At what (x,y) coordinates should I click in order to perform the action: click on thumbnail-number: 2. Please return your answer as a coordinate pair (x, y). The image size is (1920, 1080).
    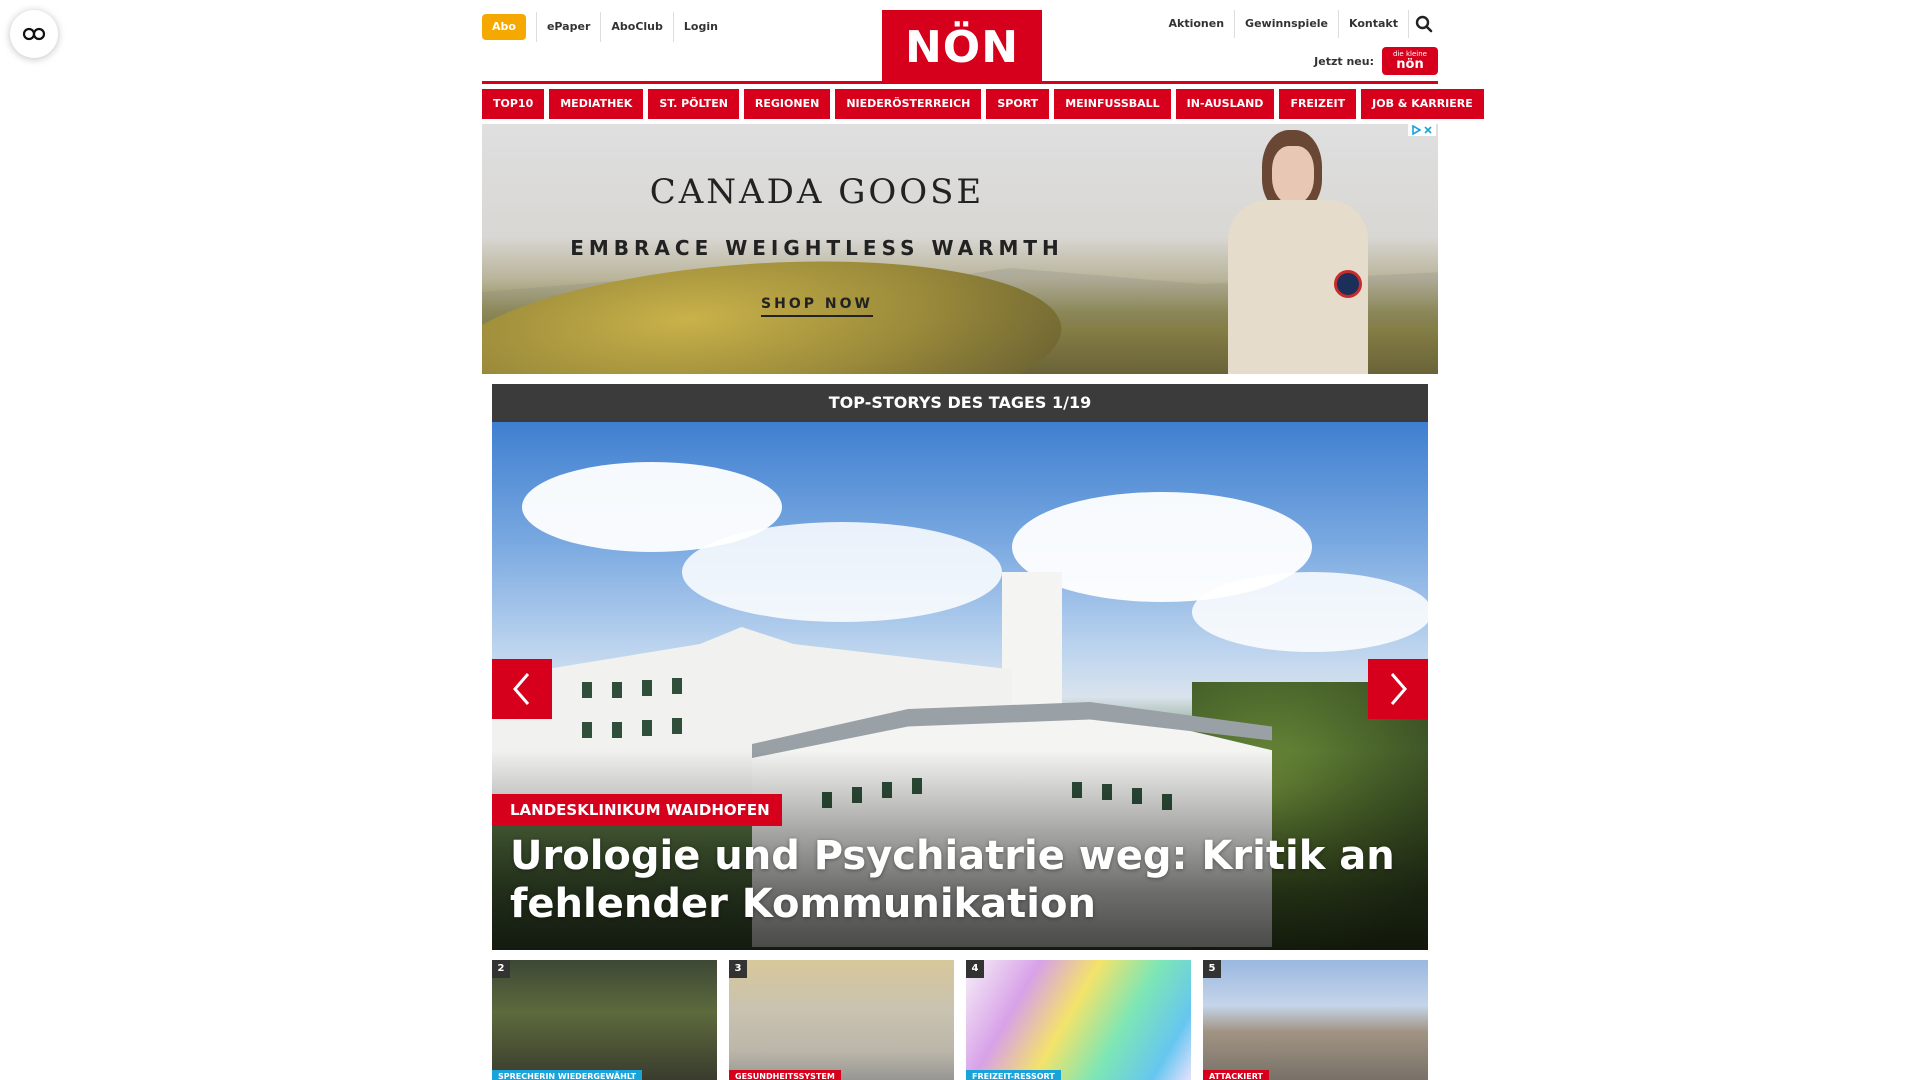
    Looking at the image, I should click on (501, 969).